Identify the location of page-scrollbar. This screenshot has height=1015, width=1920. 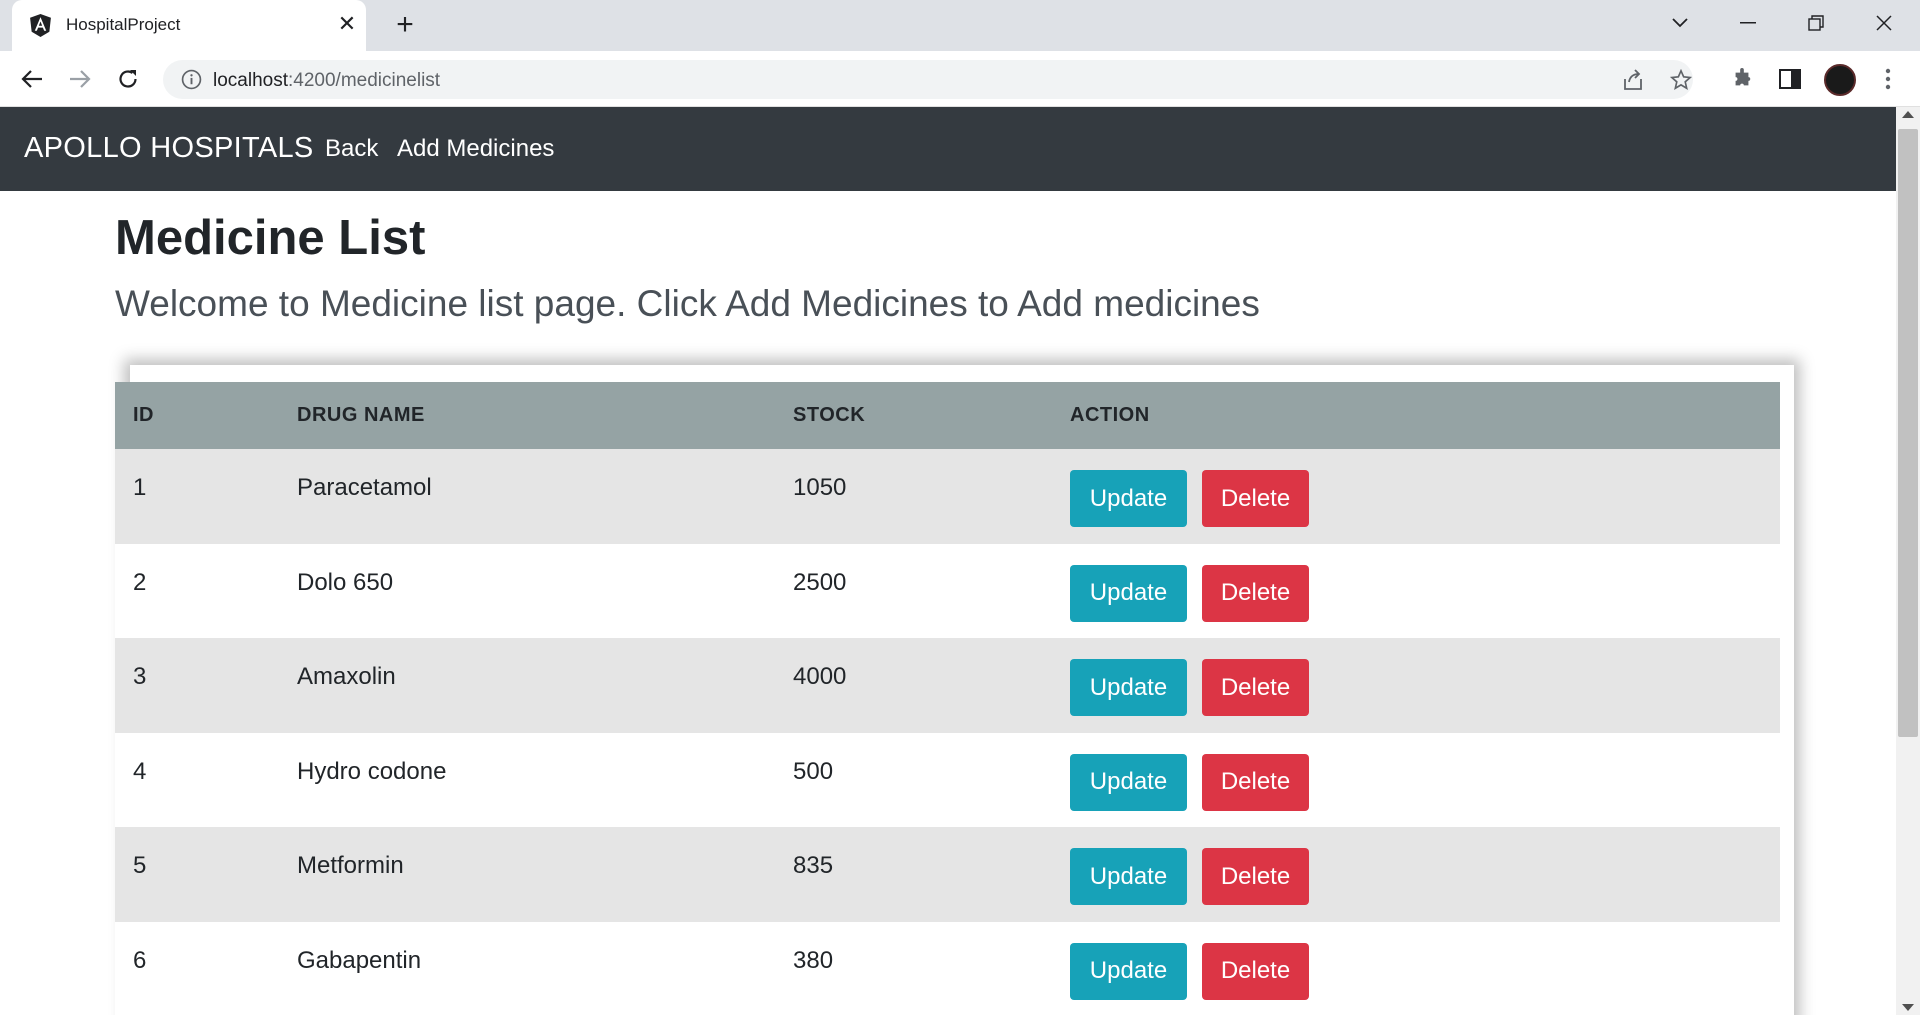
(1908, 561).